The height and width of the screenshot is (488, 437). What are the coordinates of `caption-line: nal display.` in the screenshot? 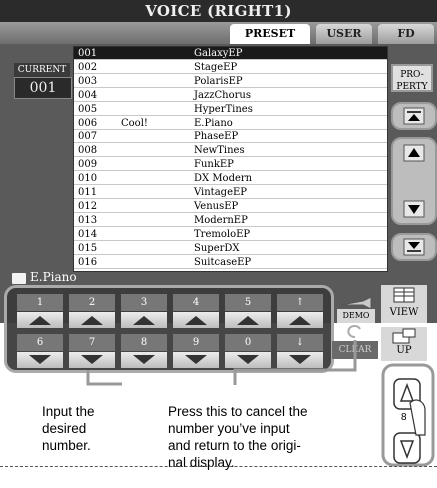 It's located at (201, 462).